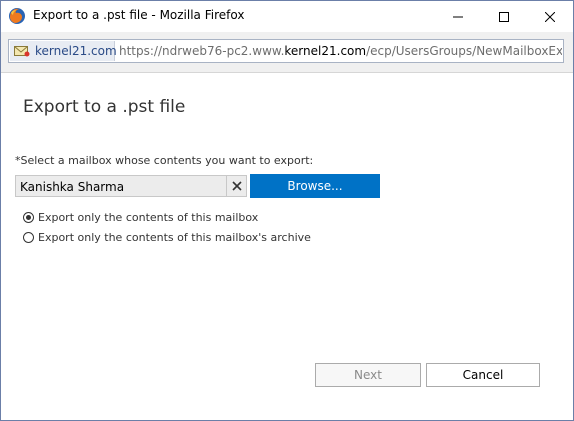  Describe the element at coordinates (287, 16) in the screenshot. I see `title-bar: Export to a .pst file - Mozilla Firefox` at that location.